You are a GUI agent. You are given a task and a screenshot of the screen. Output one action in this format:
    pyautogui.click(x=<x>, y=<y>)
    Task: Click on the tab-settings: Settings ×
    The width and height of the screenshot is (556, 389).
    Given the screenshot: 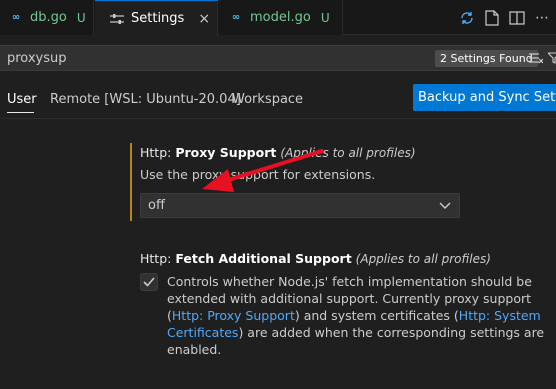 What is the action you would take?
    pyautogui.click(x=156, y=18)
    